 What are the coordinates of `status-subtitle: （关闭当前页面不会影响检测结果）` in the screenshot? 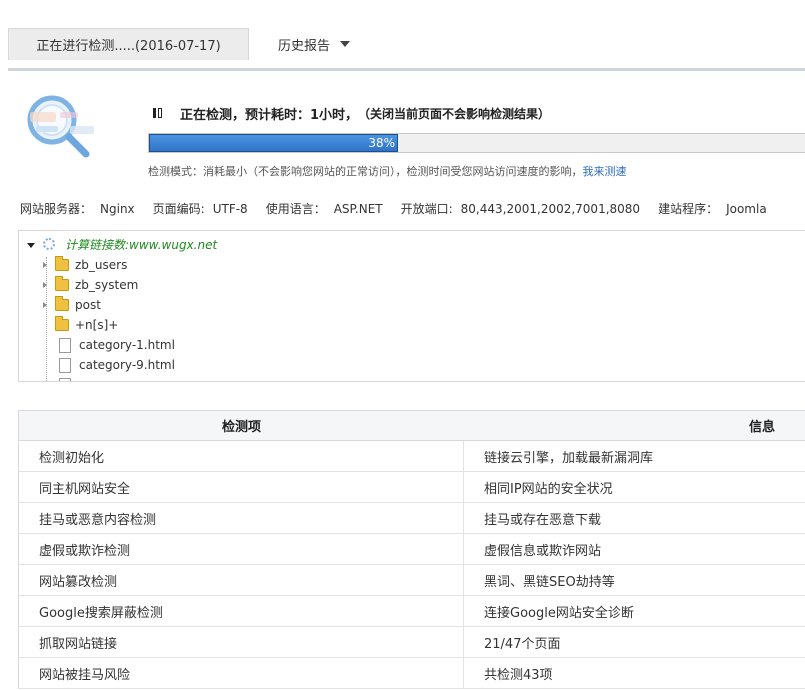 It's located at (454, 113).